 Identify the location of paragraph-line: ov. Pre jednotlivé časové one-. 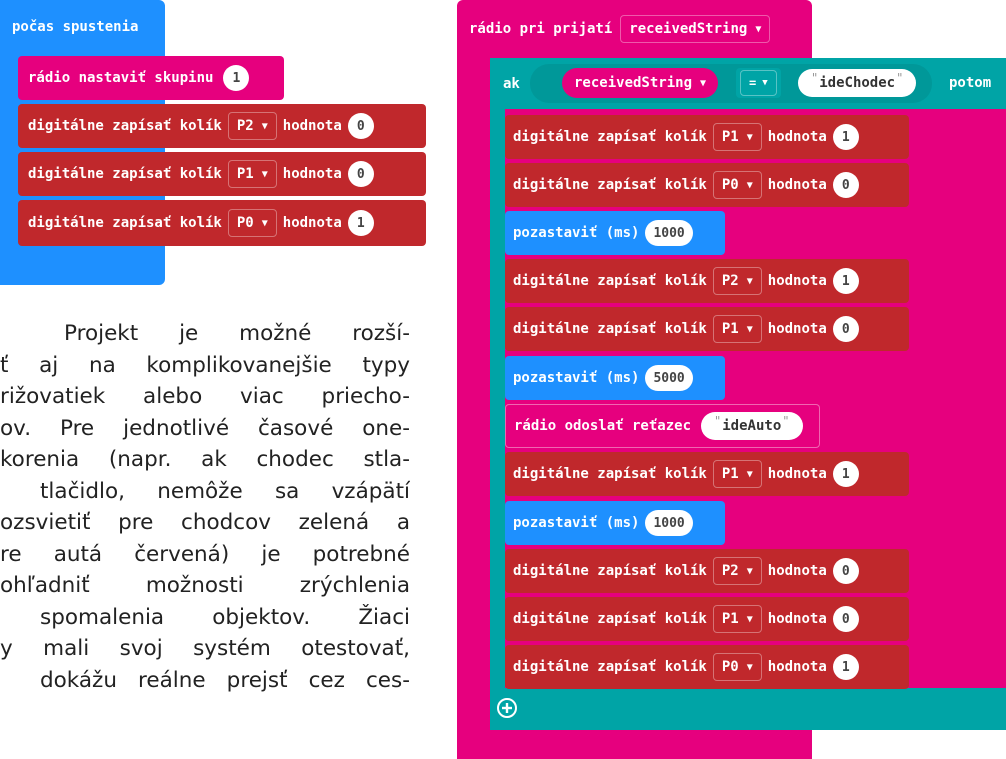
(205, 428).